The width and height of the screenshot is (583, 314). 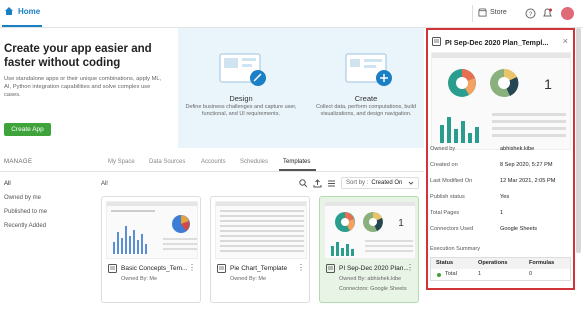 I want to click on home-tab-indicator, so click(x=22, y=26).